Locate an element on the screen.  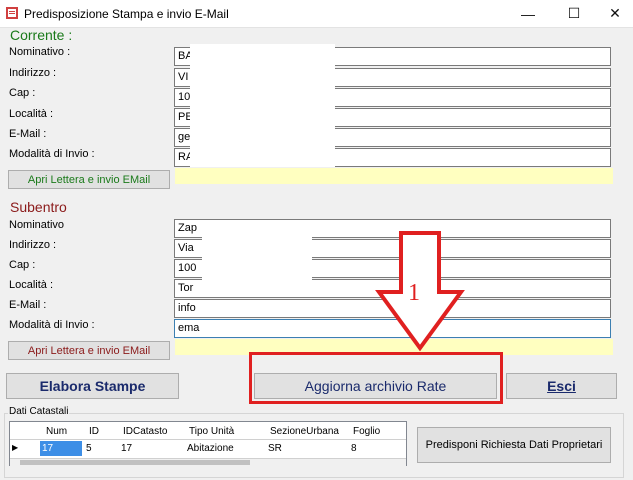
esci-label: Esci is located at coordinates (561, 386).